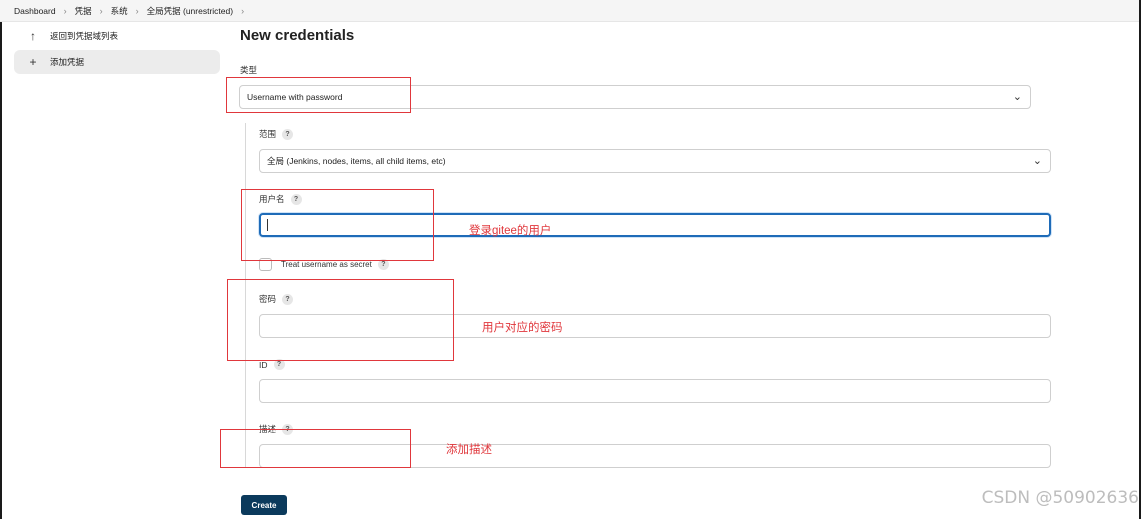 This screenshot has width=1141, height=519. I want to click on annotation-username-note: 登录gitee的用户, so click(510, 231).